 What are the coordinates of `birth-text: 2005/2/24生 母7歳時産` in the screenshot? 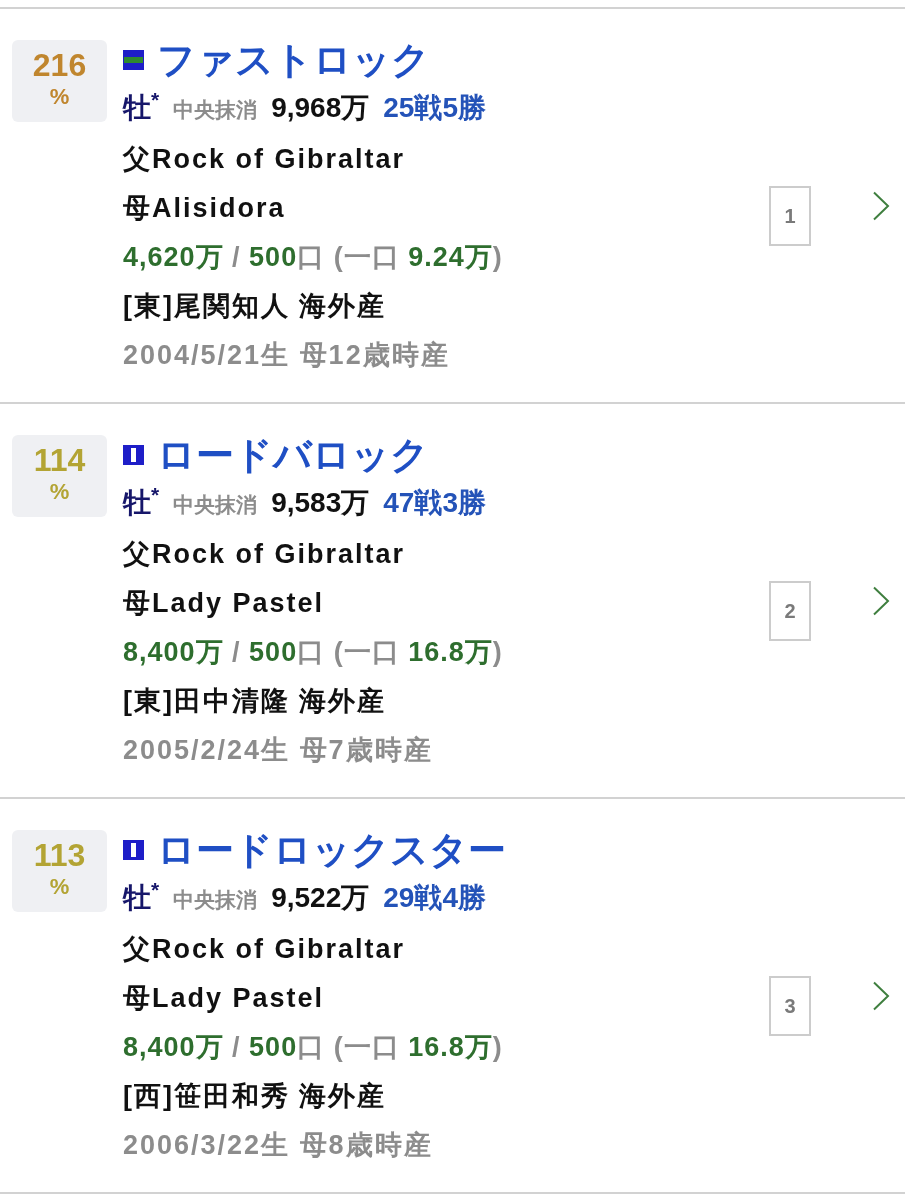 It's located at (278, 750).